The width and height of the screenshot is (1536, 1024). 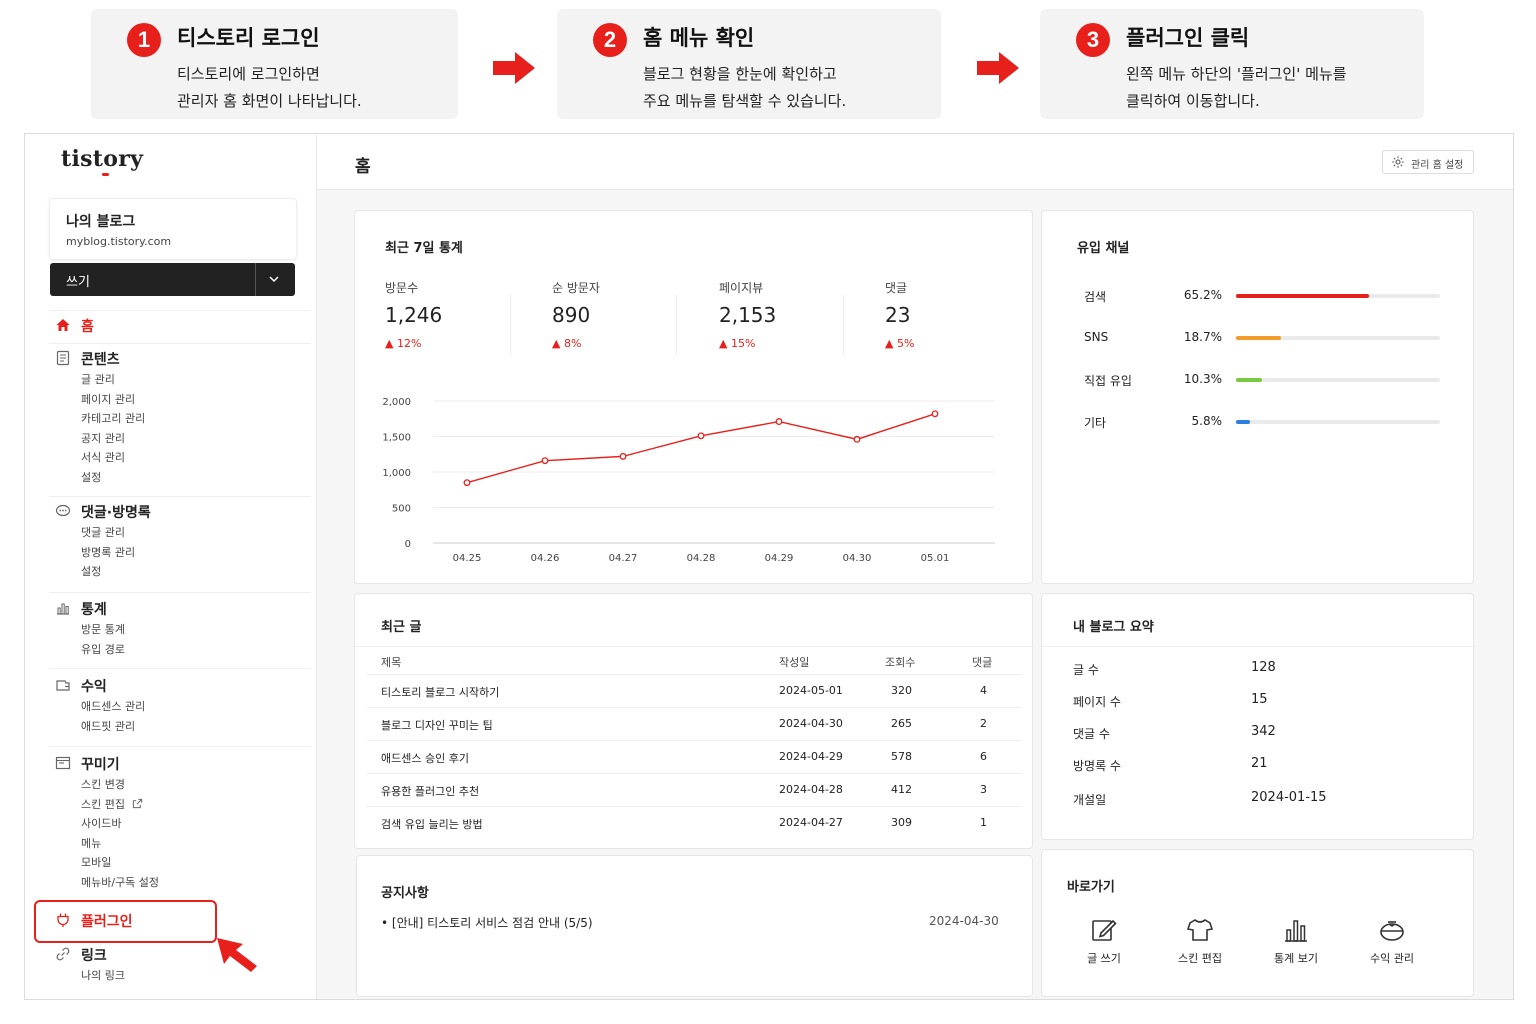 What do you see at coordinates (103, 630) in the screenshot?
I see `sidebar-subitem-visit-stats: 방문 통계` at bounding box center [103, 630].